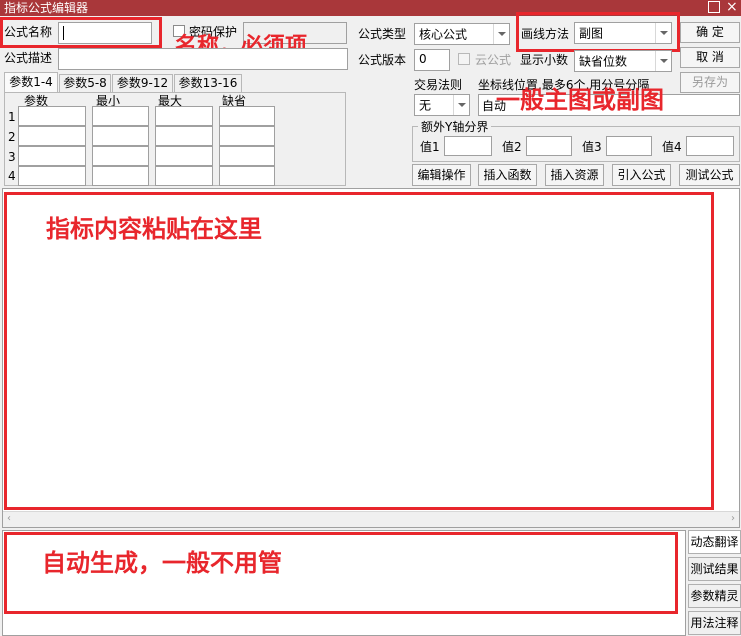  I want to click on tab-dynamic-translate: 动态翻译, so click(714, 542).